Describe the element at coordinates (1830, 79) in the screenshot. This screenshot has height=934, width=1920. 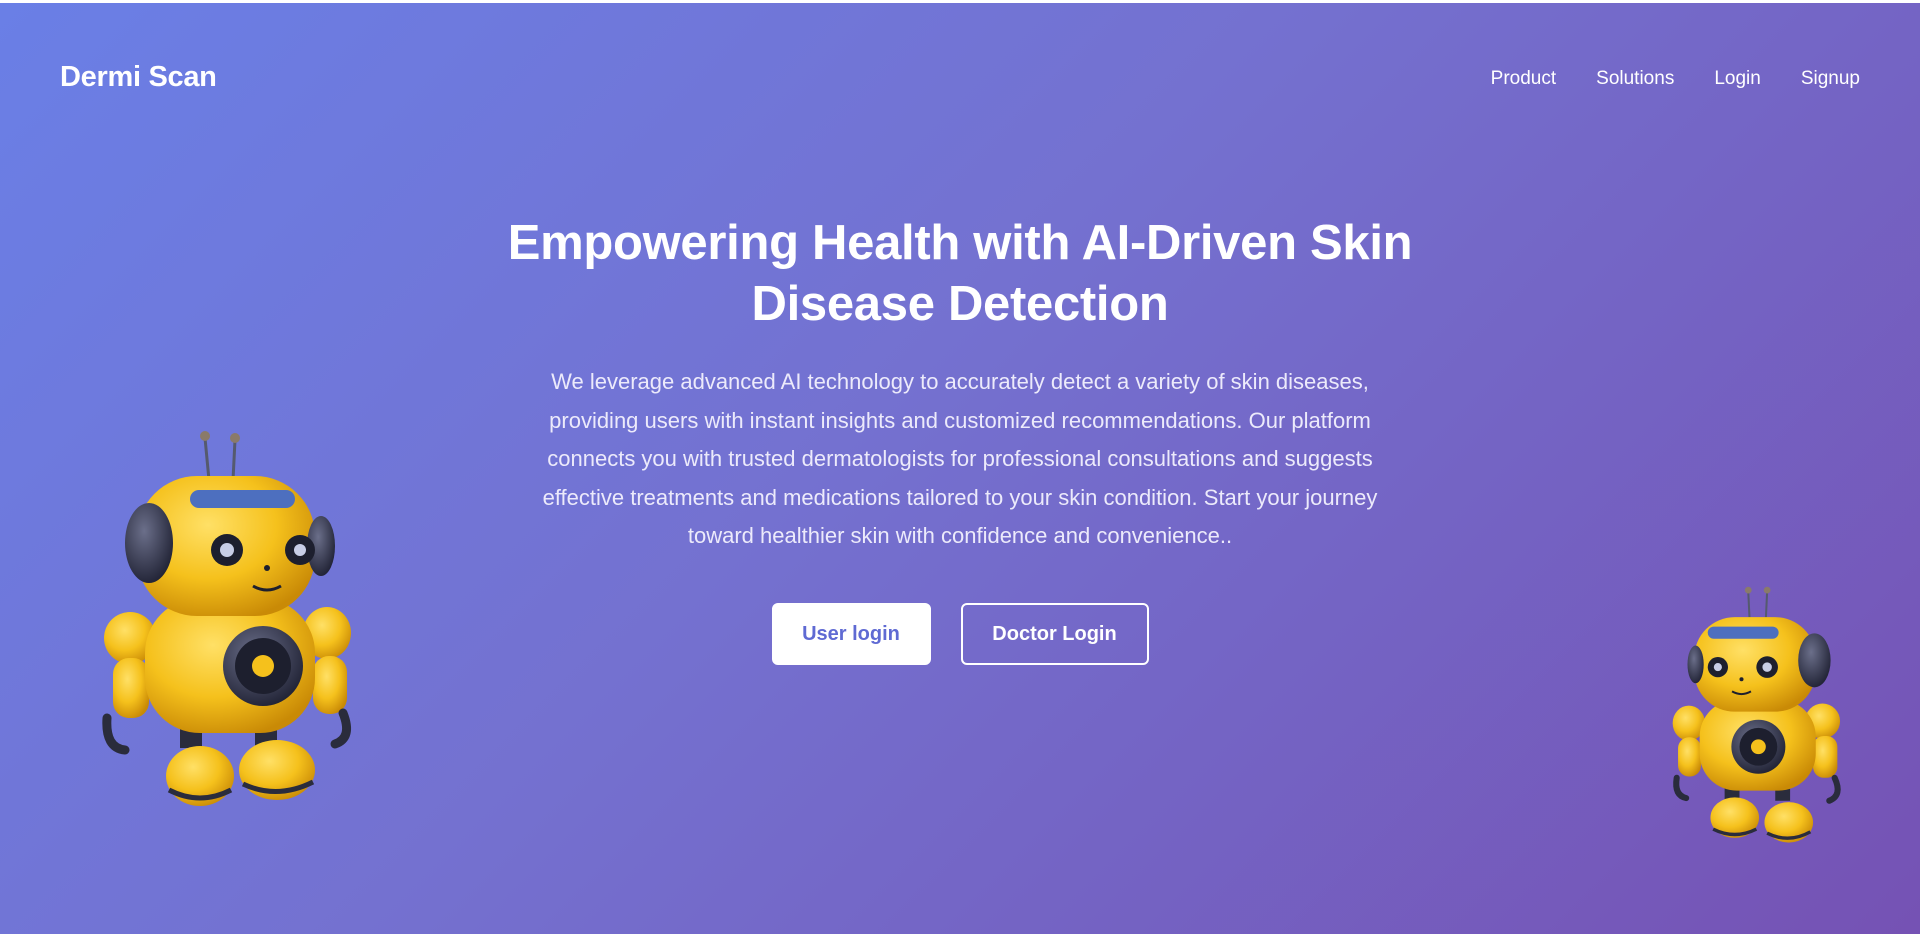
I see `nav-signup-link: Signup` at that location.